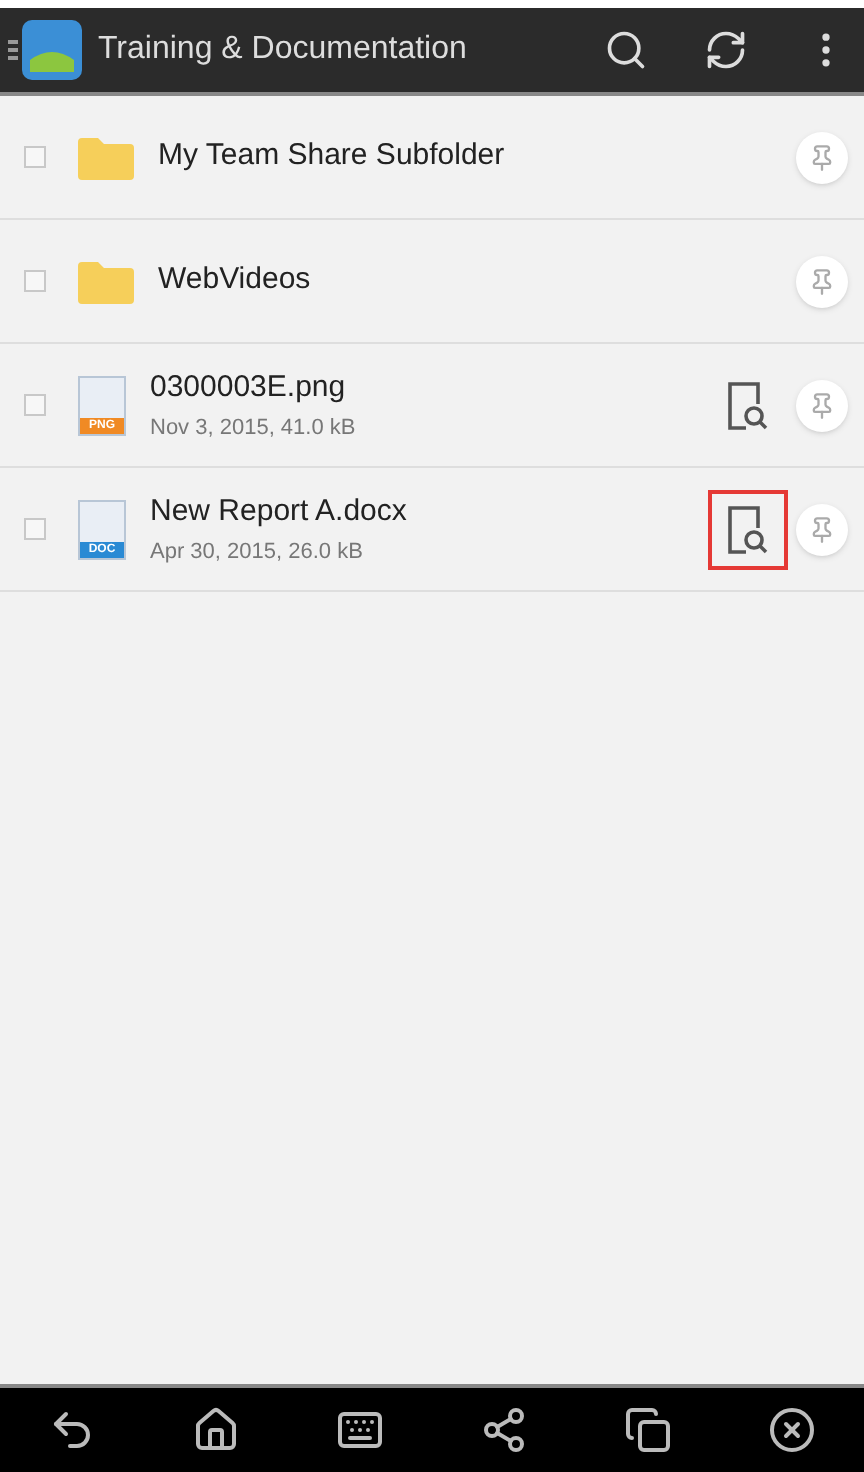  What do you see at coordinates (648, 1430) in the screenshot?
I see `recent-apps-icon` at bounding box center [648, 1430].